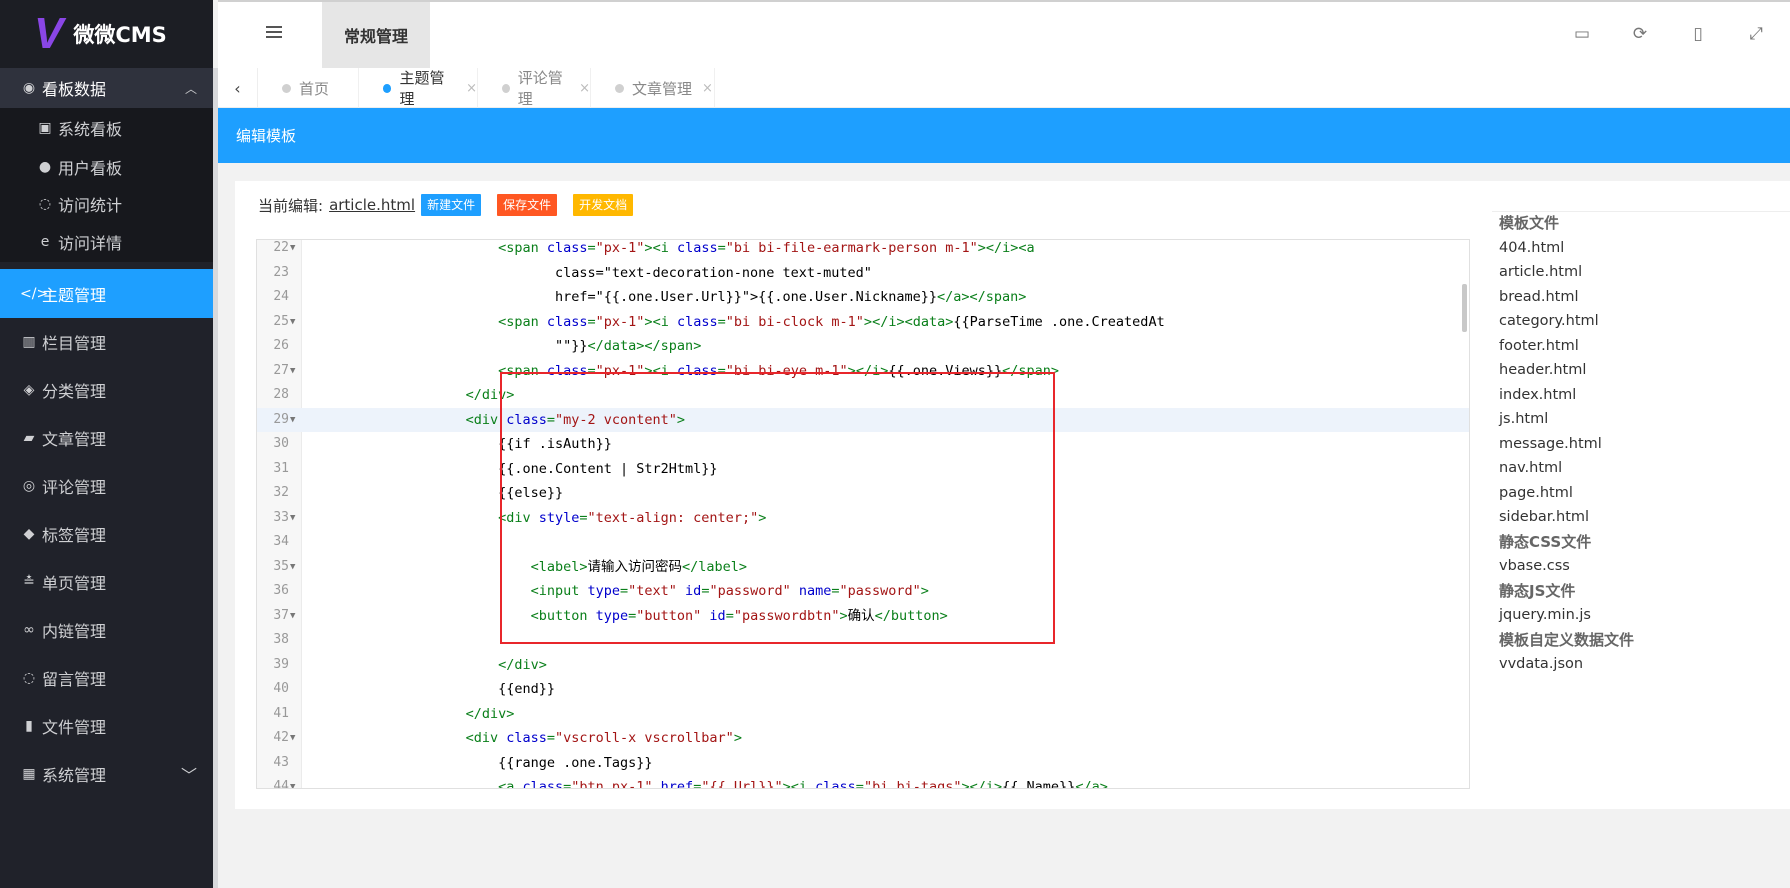  Describe the element at coordinates (281, 737) in the screenshot. I see `line-number: 42` at that location.